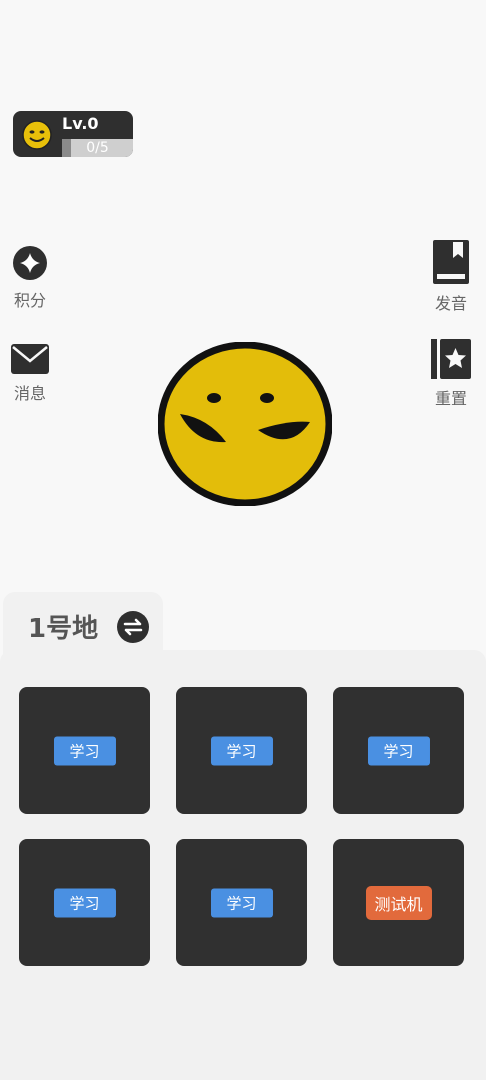 The image size is (486, 1080). What do you see at coordinates (30, 263) in the screenshot?
I see `diamond-icon` at bounding box center [30, 263].